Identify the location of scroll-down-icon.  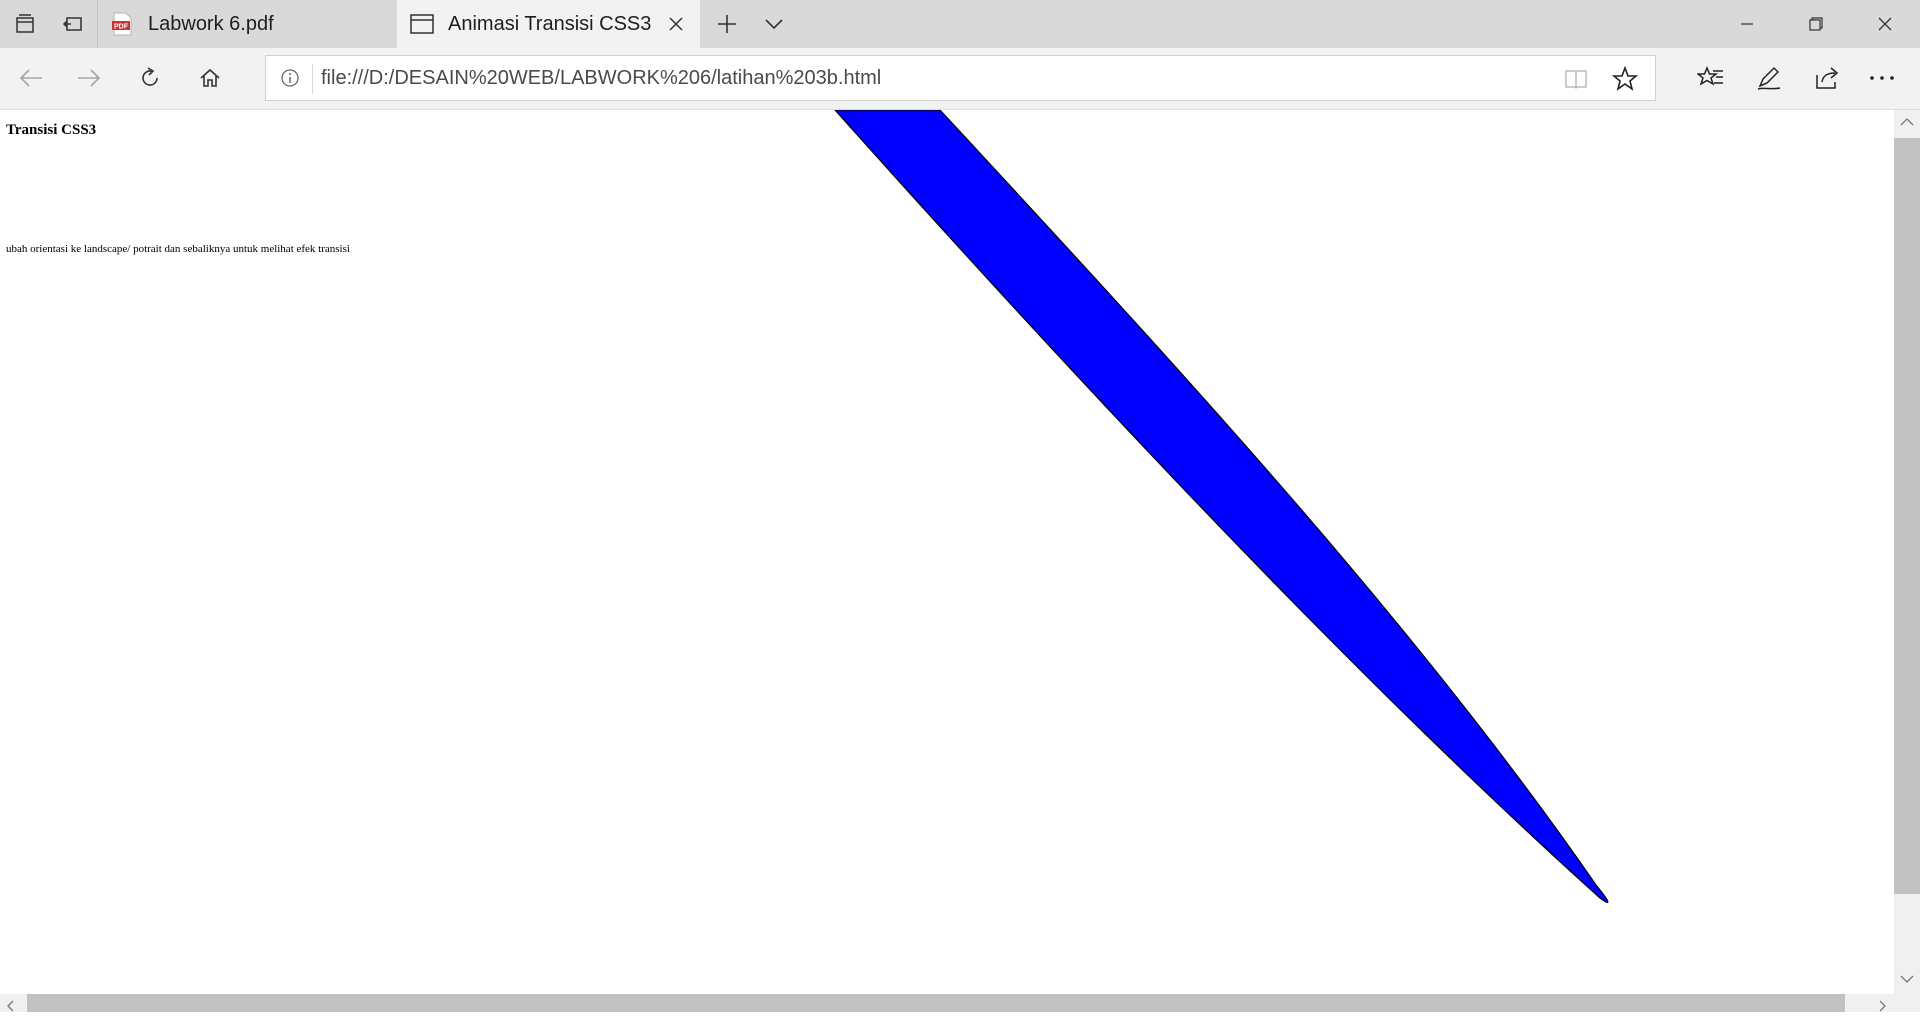
(1907, 980).